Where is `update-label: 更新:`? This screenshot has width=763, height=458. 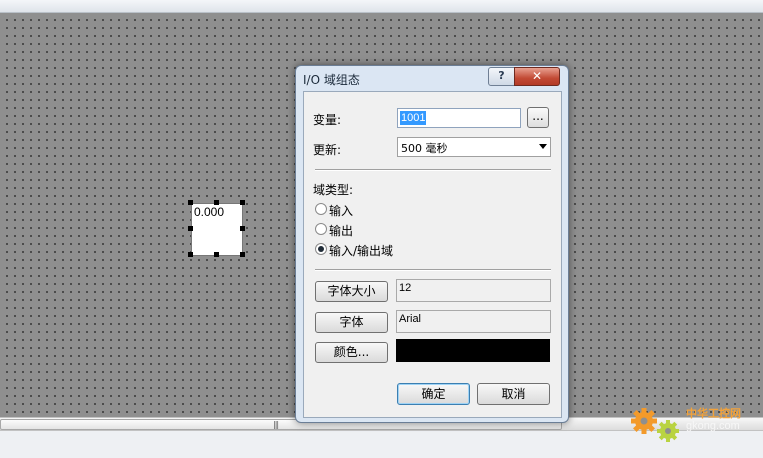 update-label: 更新: is located at coordinates (327, 150).